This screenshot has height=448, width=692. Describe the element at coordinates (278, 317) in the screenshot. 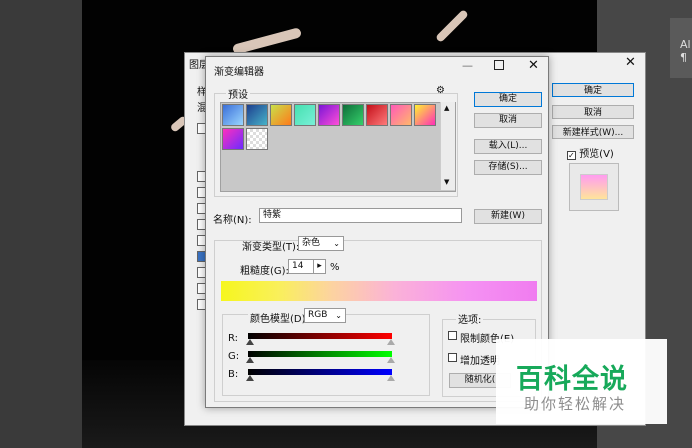

I see `color-model-label: 颜色模型(D)` at that location.